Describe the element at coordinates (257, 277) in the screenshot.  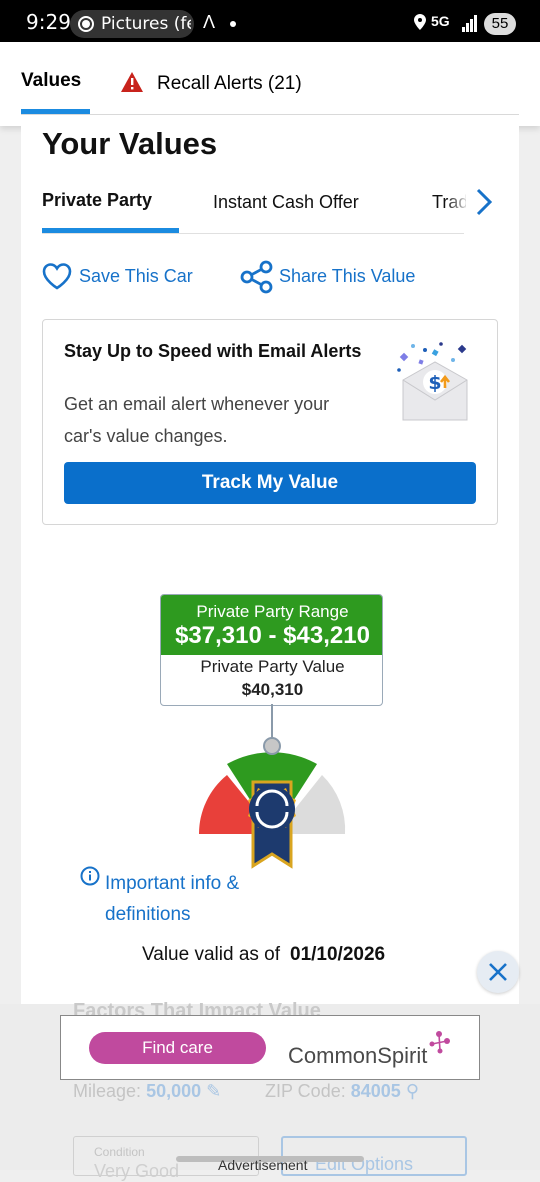
I see `share-icon` at that location.